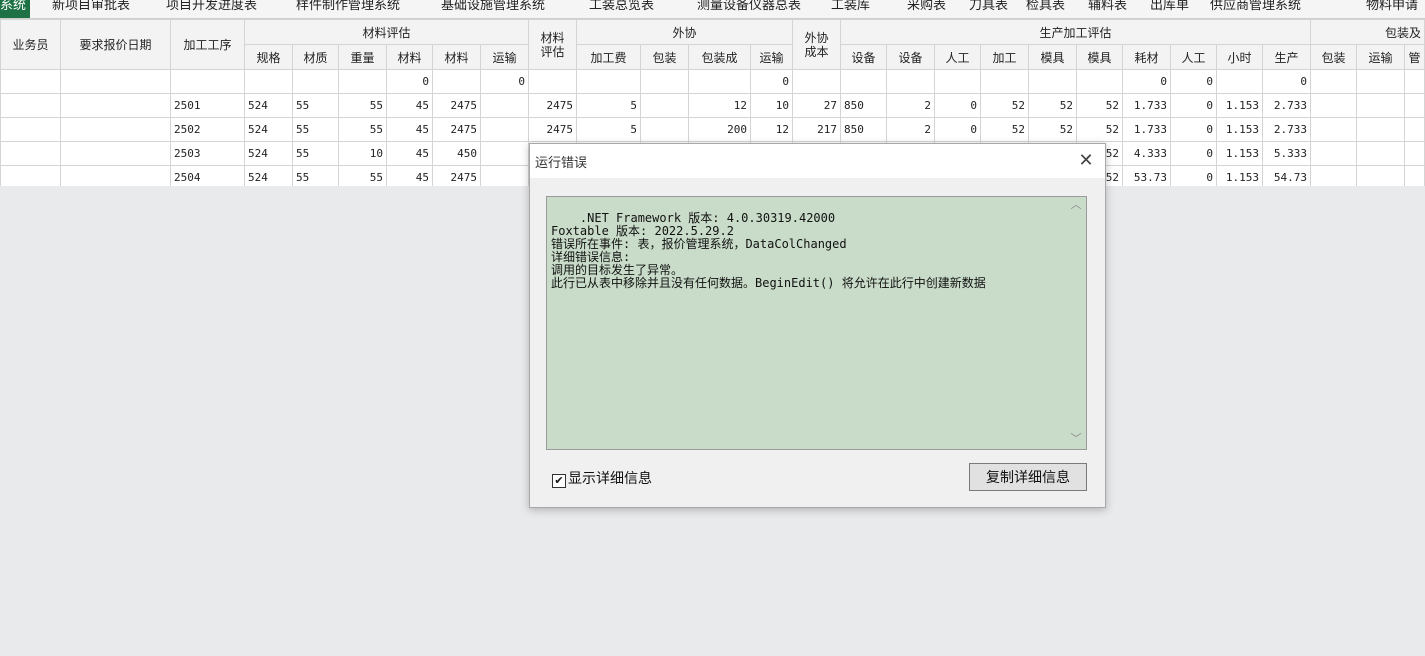 The image size is (1425, 656). Describe the element at coordinates (1146, 153) in the screenshot. I see `table-cell: 4.333` at that location.